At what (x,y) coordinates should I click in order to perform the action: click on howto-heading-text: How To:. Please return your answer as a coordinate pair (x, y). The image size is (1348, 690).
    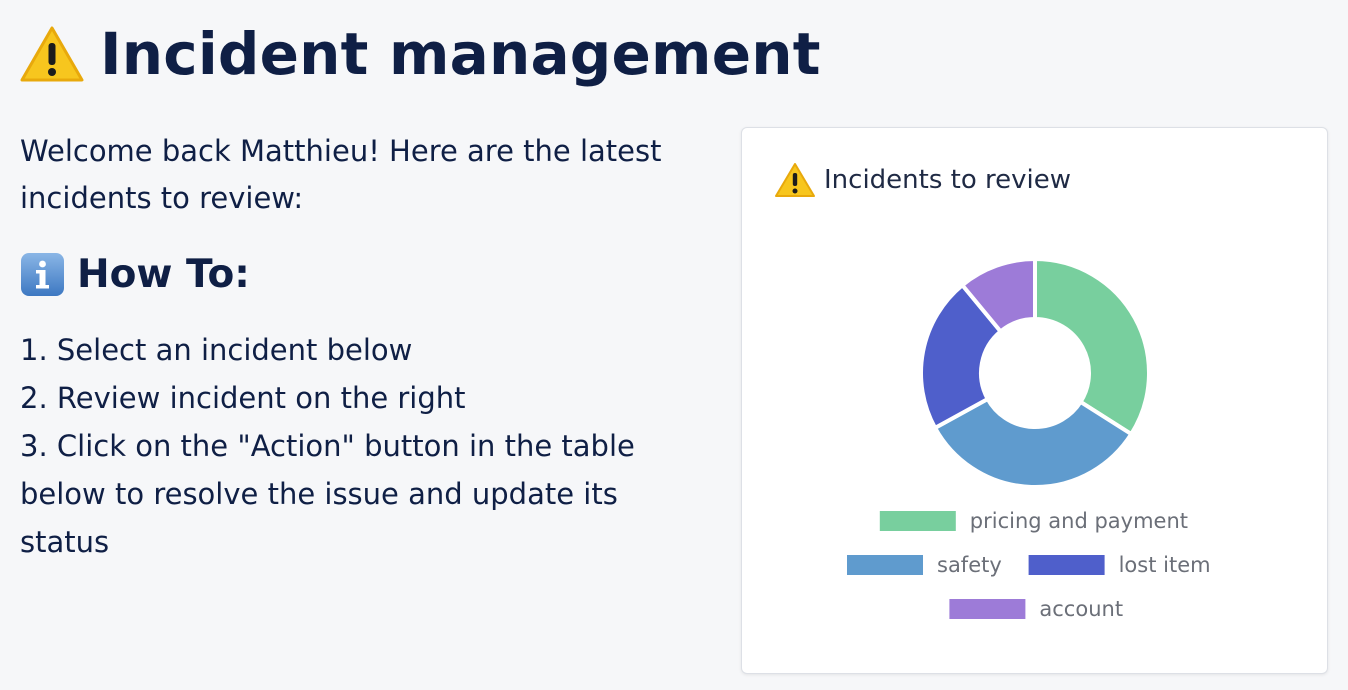
    Looking at the image, I should click on (163, 274).